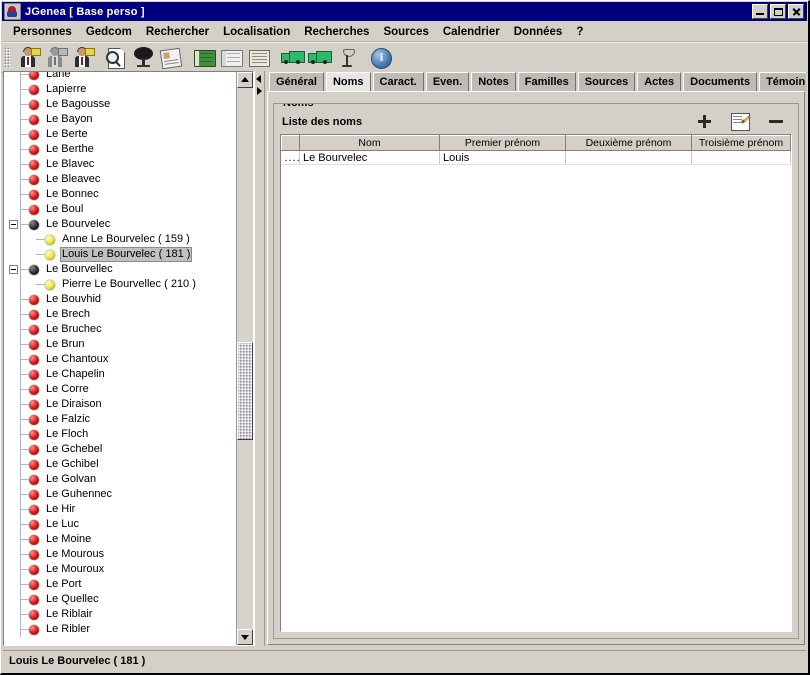 The width and height of the screenshot is (810, 675). I want to click on tree-surname-node: Le Bruchec, so click(120, 329).